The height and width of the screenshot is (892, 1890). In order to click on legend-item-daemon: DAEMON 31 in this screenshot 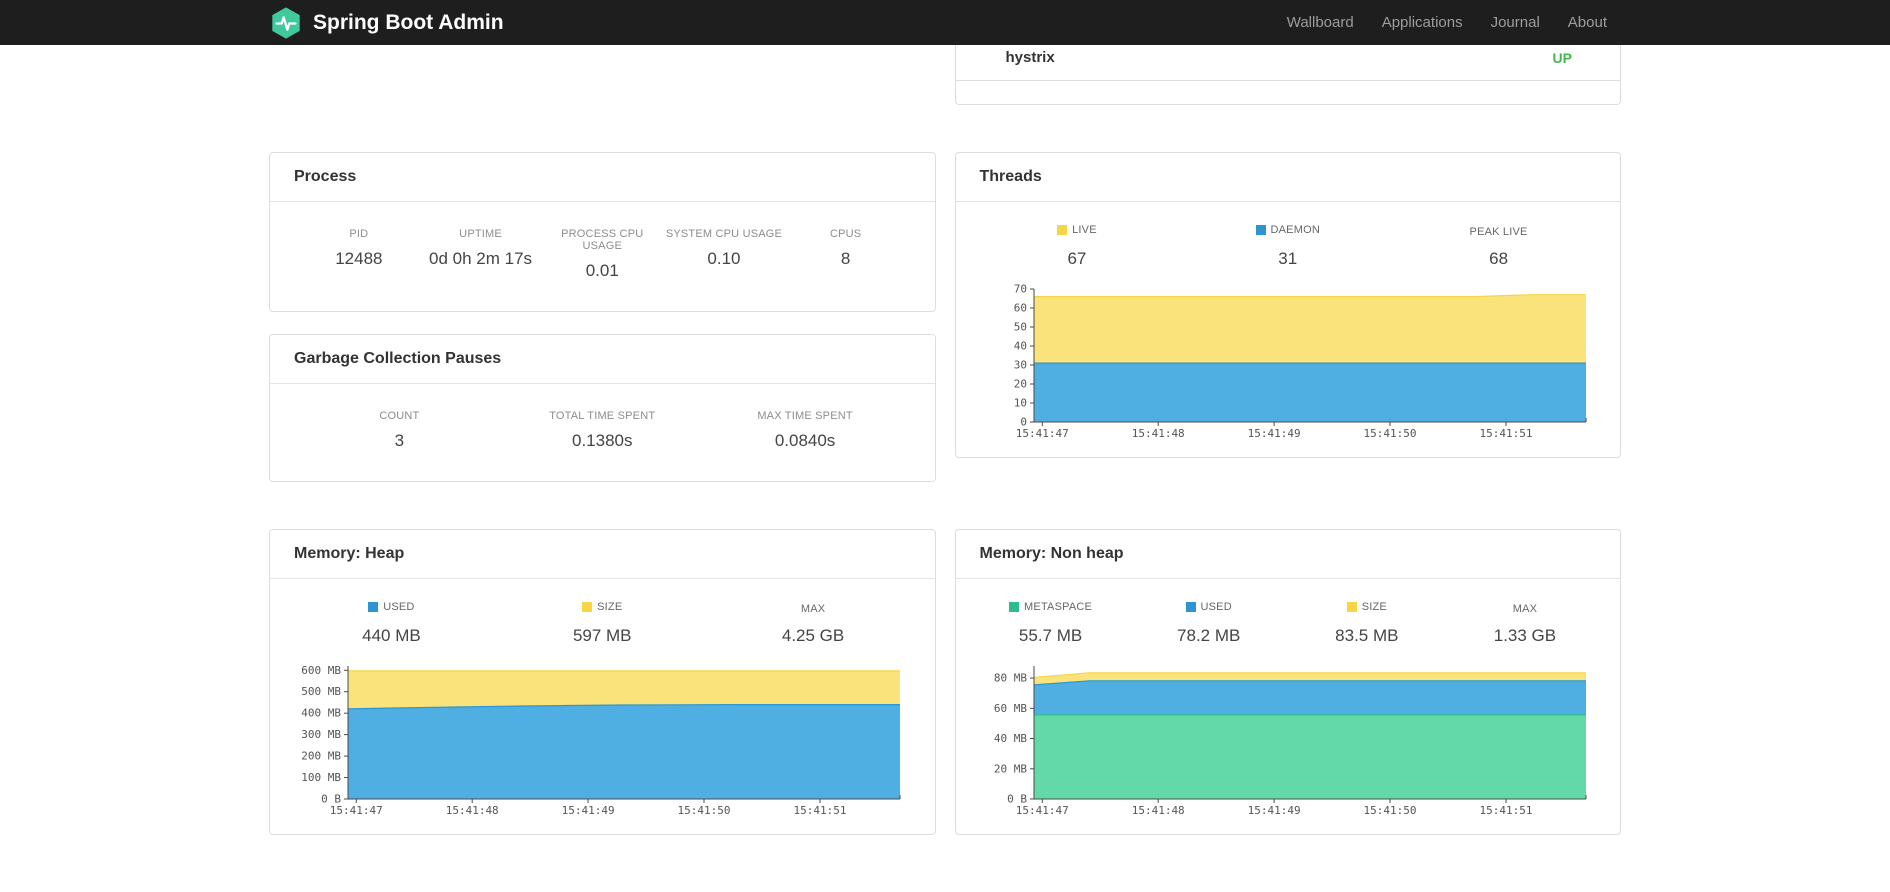, I will do `click(1287, 245)`.